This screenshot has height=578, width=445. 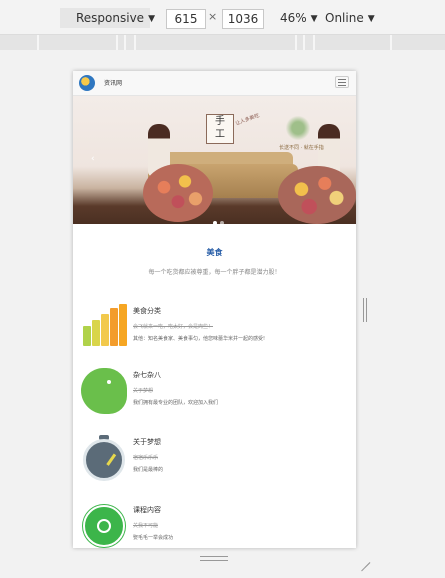 I want to click on feature-description: 其他：知名美食家、美食事匀，他您味蕾华米并一起的感受!, so click(x=199, y=339).